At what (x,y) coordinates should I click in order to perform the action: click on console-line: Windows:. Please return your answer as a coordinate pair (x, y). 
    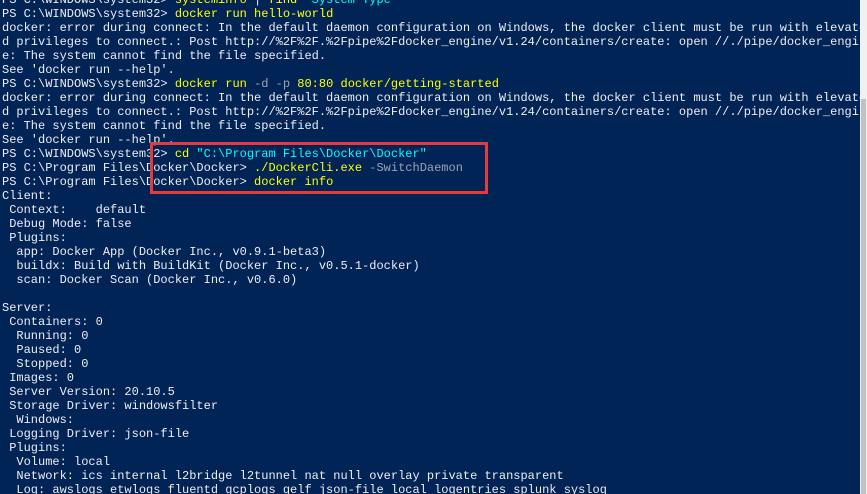
    Looking at the image, I should click on (434, 420).